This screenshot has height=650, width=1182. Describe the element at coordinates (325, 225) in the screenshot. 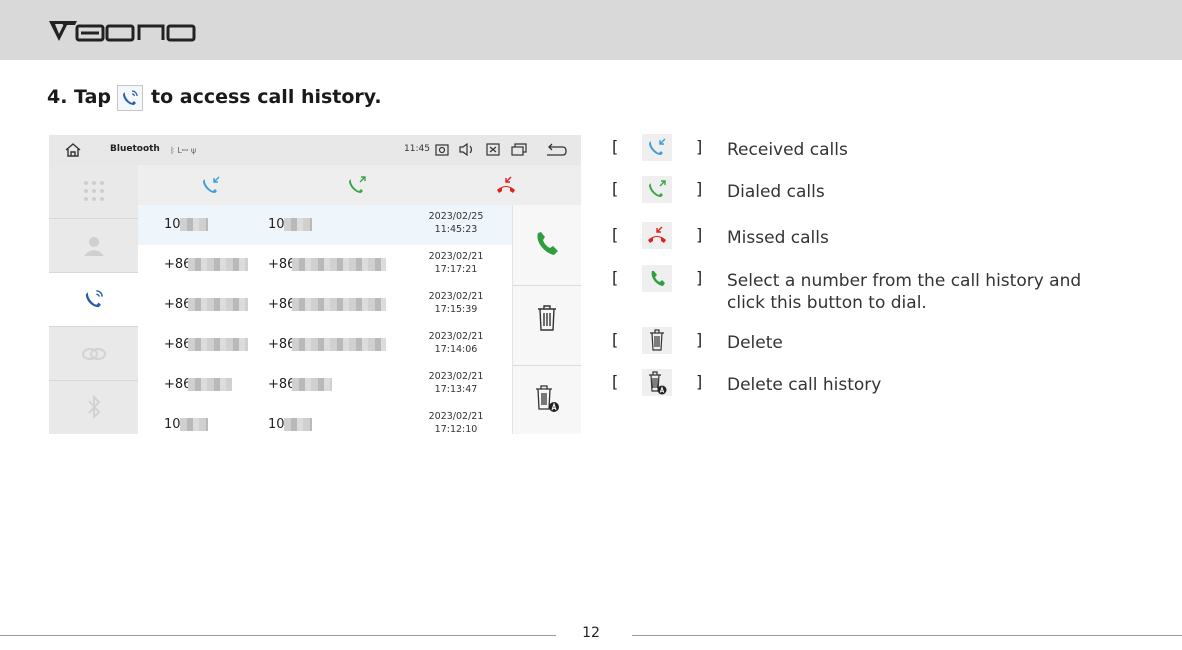

I see `table-row: 10 10 2023/02/25 11:45:23` at that location.